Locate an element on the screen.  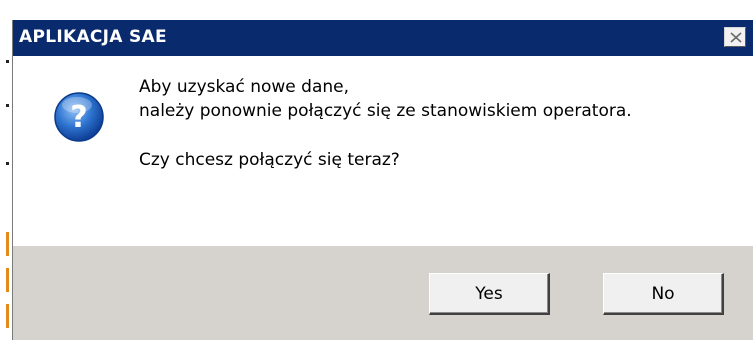
dialog-titlebar: APLIKACJA SAE is located at coordinates (383, 38).